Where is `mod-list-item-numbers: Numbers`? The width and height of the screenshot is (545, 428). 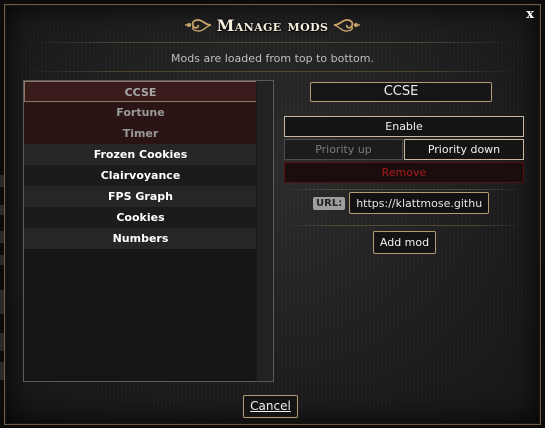 mod-list-item-numbers: Numbers is located at coordinates (140, 238).